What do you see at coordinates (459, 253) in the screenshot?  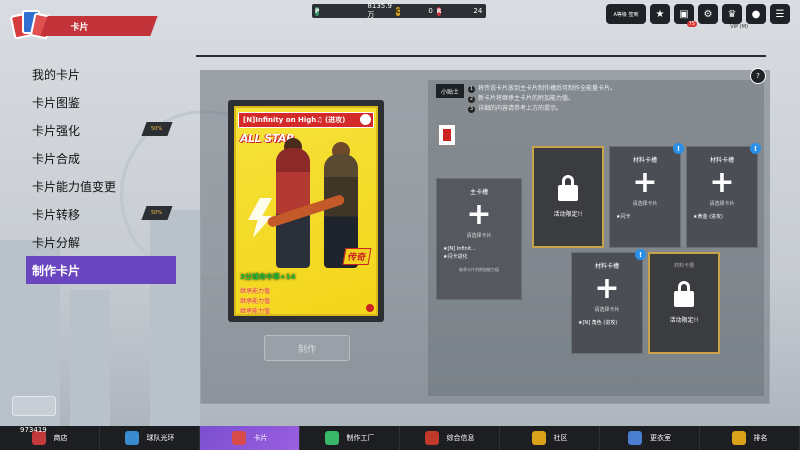 I see `slot-detail: ★[N] Infinit... ★闪卡进化` at bounding box center [459, 253].